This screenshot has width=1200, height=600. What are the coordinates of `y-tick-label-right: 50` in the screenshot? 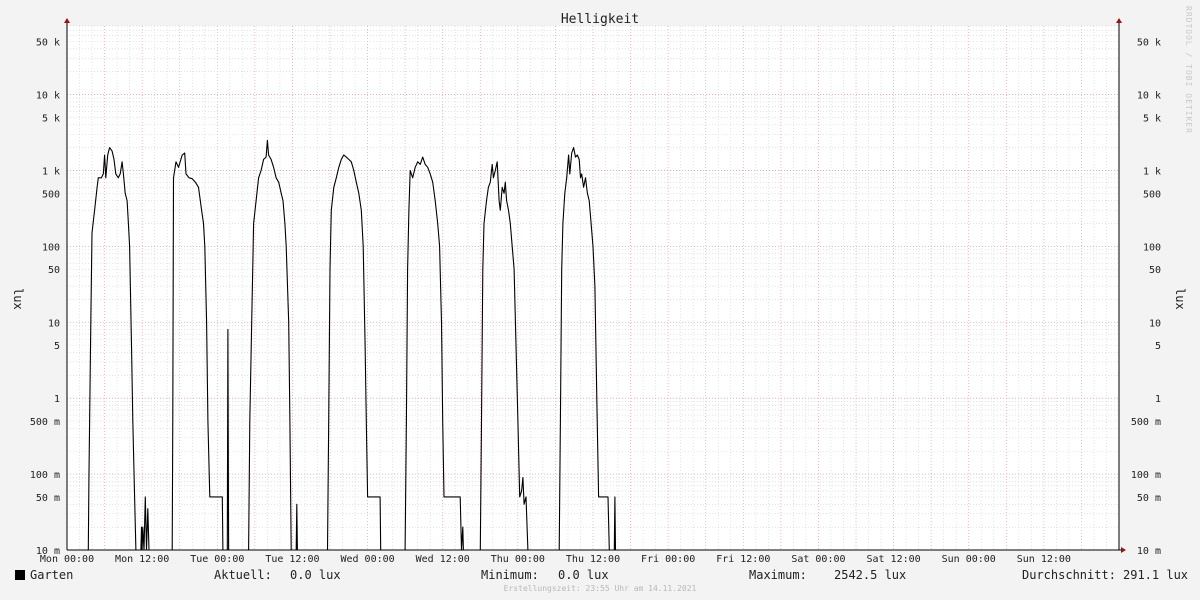 It's located at (1155, 270).